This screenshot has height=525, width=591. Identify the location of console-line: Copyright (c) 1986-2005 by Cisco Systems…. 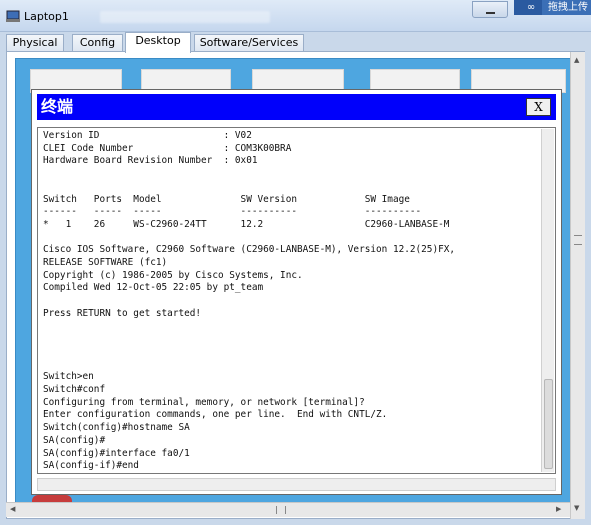
(173, 275).